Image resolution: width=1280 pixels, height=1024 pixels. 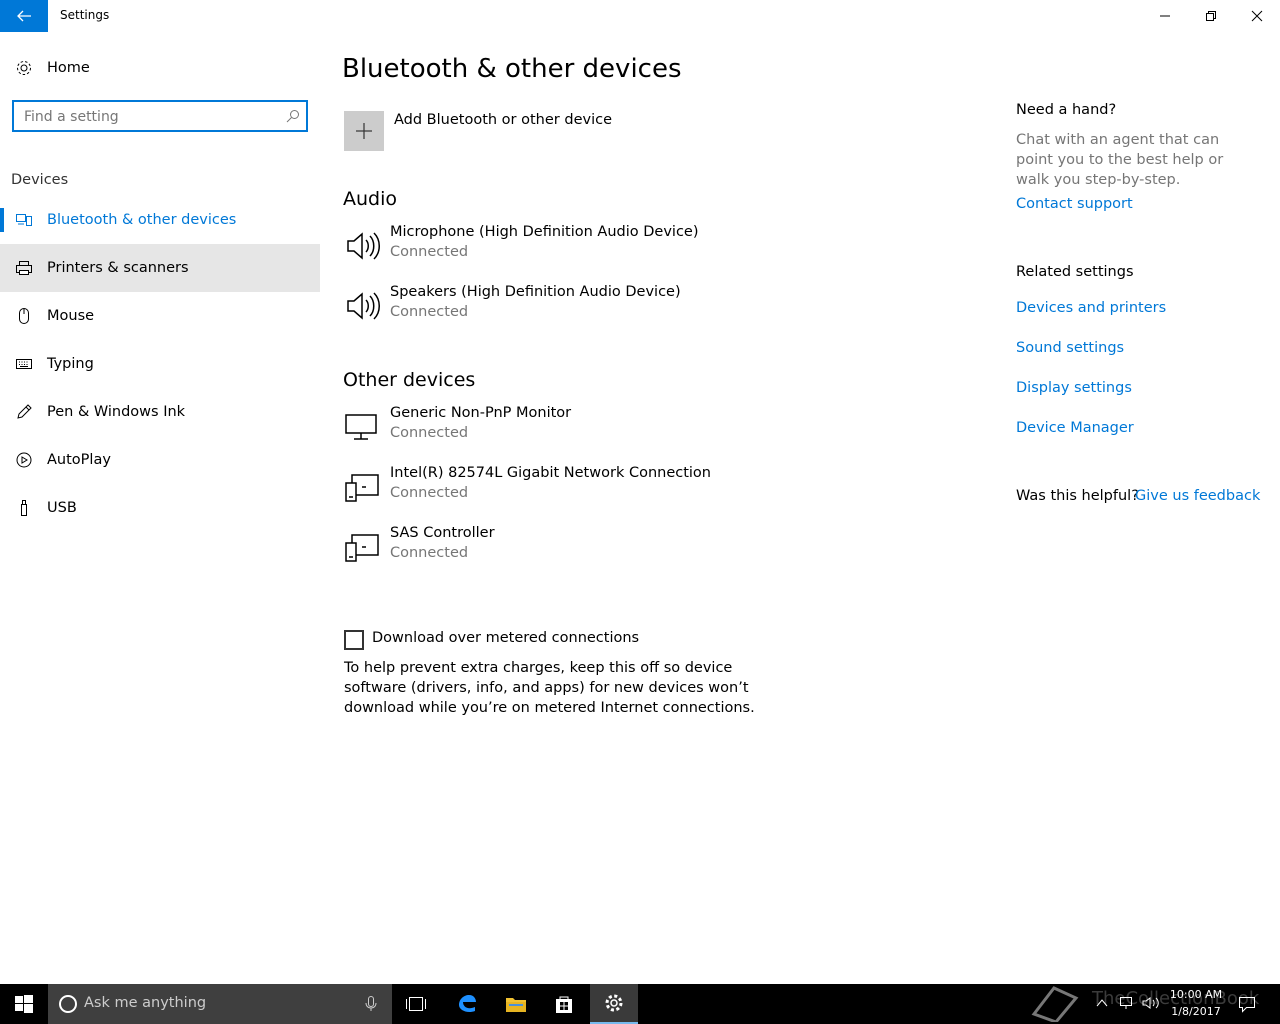 What do you see at coordinates (145, 1003) in the screenshot?
I see `taskbar-search-text: Ask me anything` at bounding box center [145, 1003].